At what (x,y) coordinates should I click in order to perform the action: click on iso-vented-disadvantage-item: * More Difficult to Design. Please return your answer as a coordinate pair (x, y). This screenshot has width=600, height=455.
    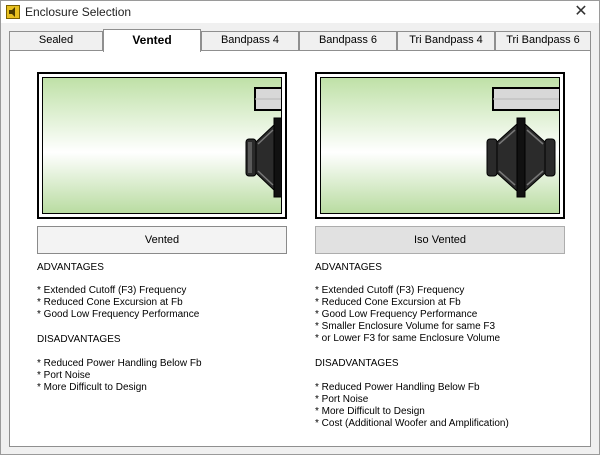
    Looking at the image, I should click on (370, 411).